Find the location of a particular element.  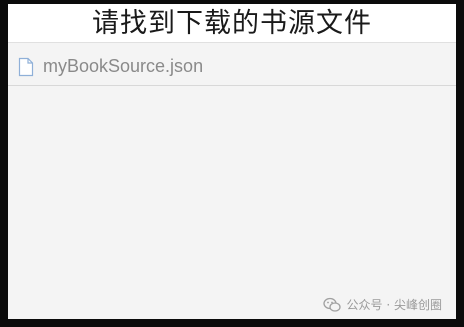

header-bar: 请找到下载的书源文件 is located at coordinates (232, 23).